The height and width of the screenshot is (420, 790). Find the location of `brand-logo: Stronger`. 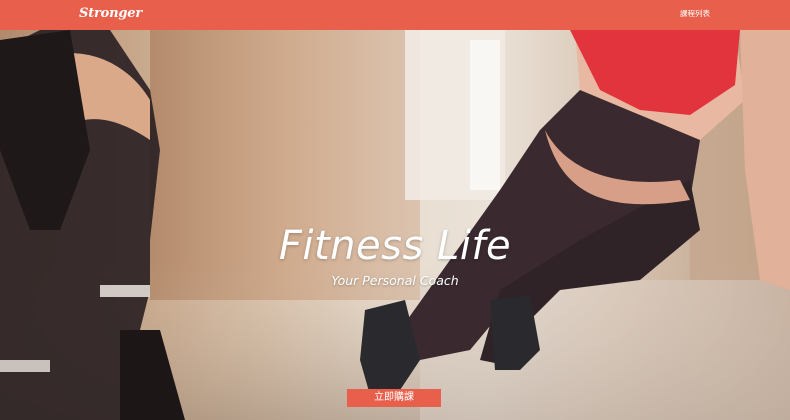

brand-logo: Stronger is located at coordinates (110, 14).